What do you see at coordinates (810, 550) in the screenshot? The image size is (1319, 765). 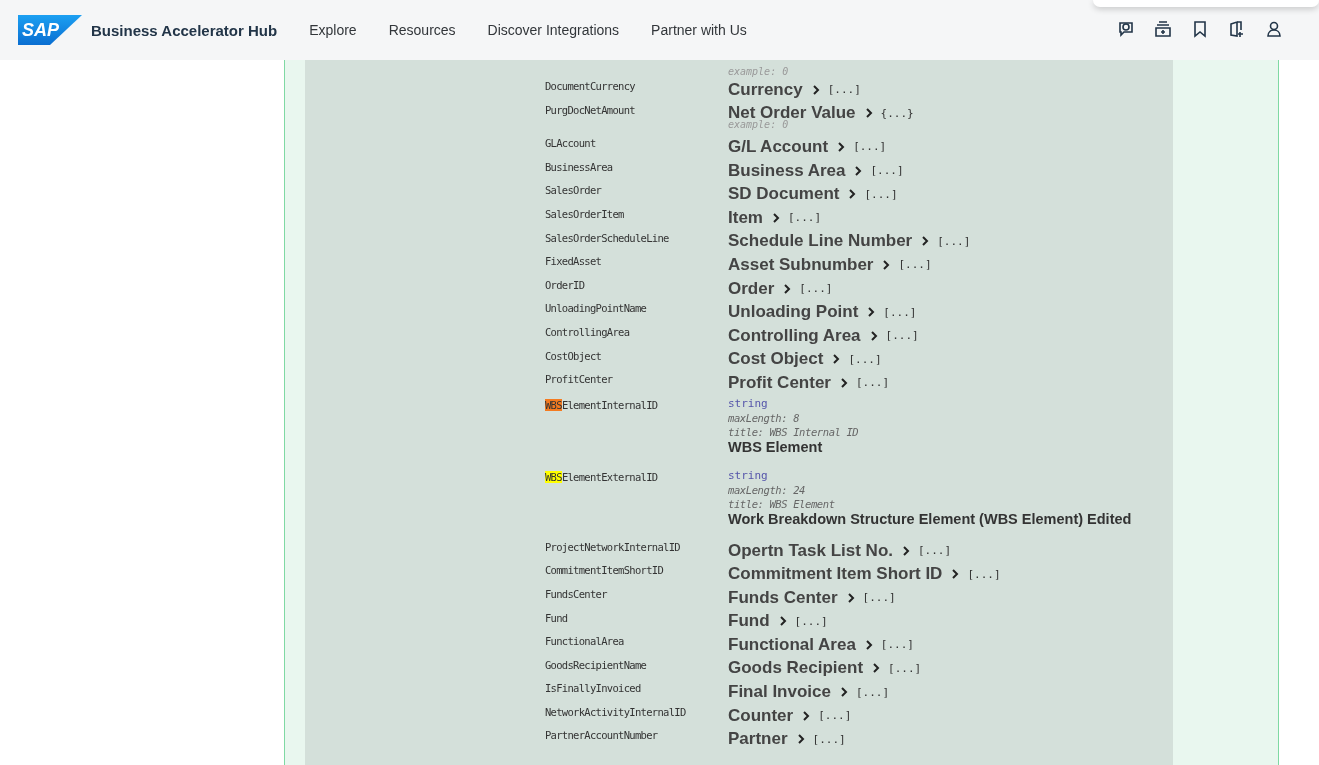 I see `property-title: Opertn Task List No.` at bounding box center [810, 550].